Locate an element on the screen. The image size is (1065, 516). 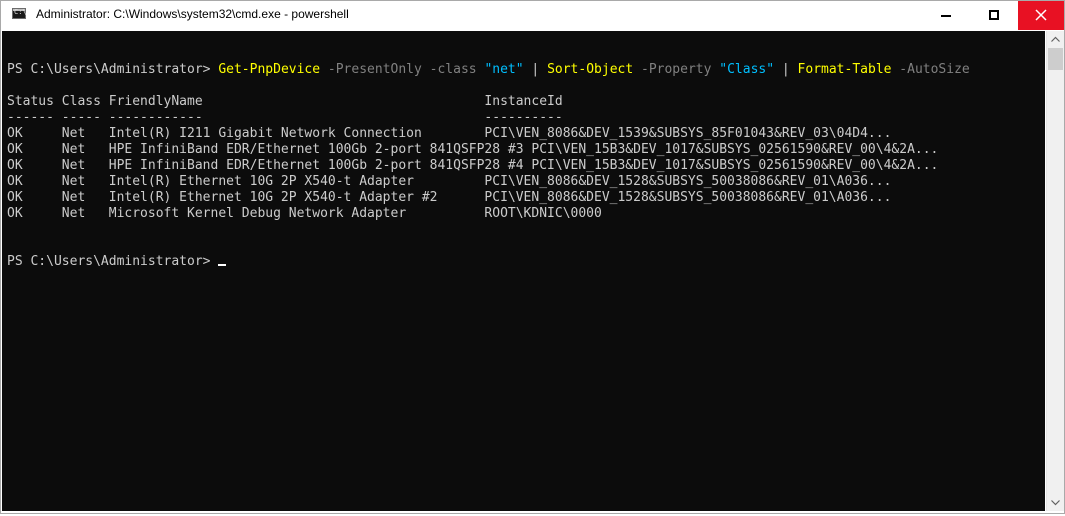
chevron-down-icon is located at coordinates (1055, 503).